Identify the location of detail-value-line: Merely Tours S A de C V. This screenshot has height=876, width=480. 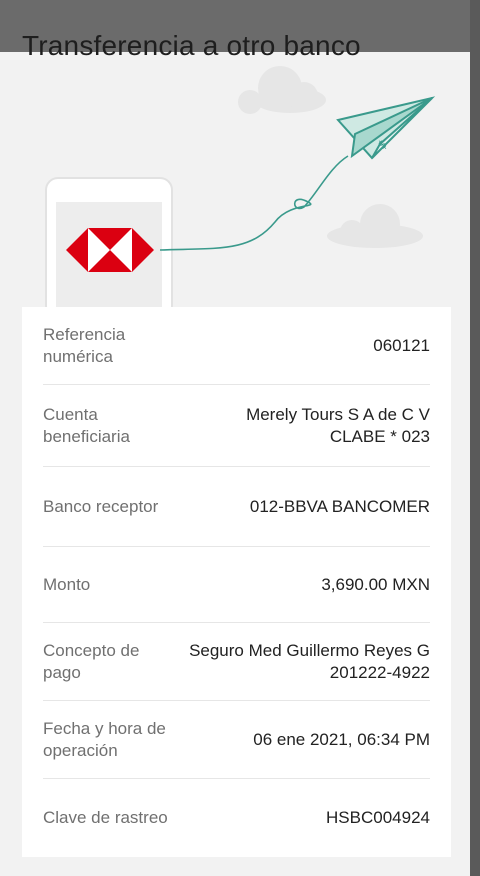
(338, 414).